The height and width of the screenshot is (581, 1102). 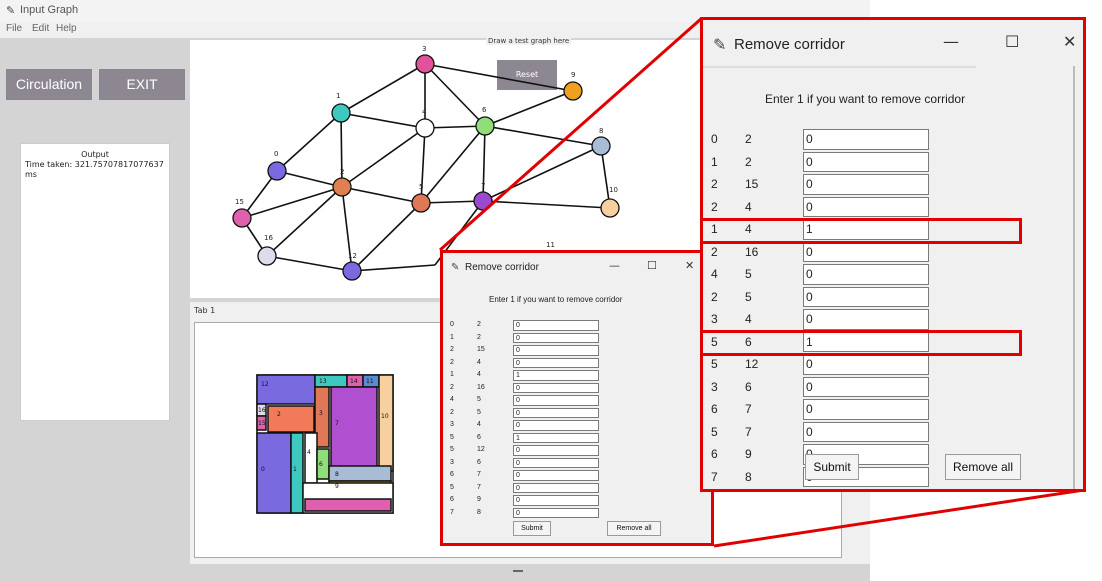 I want to click on fp-15: 15, so click(x=262, y=423).